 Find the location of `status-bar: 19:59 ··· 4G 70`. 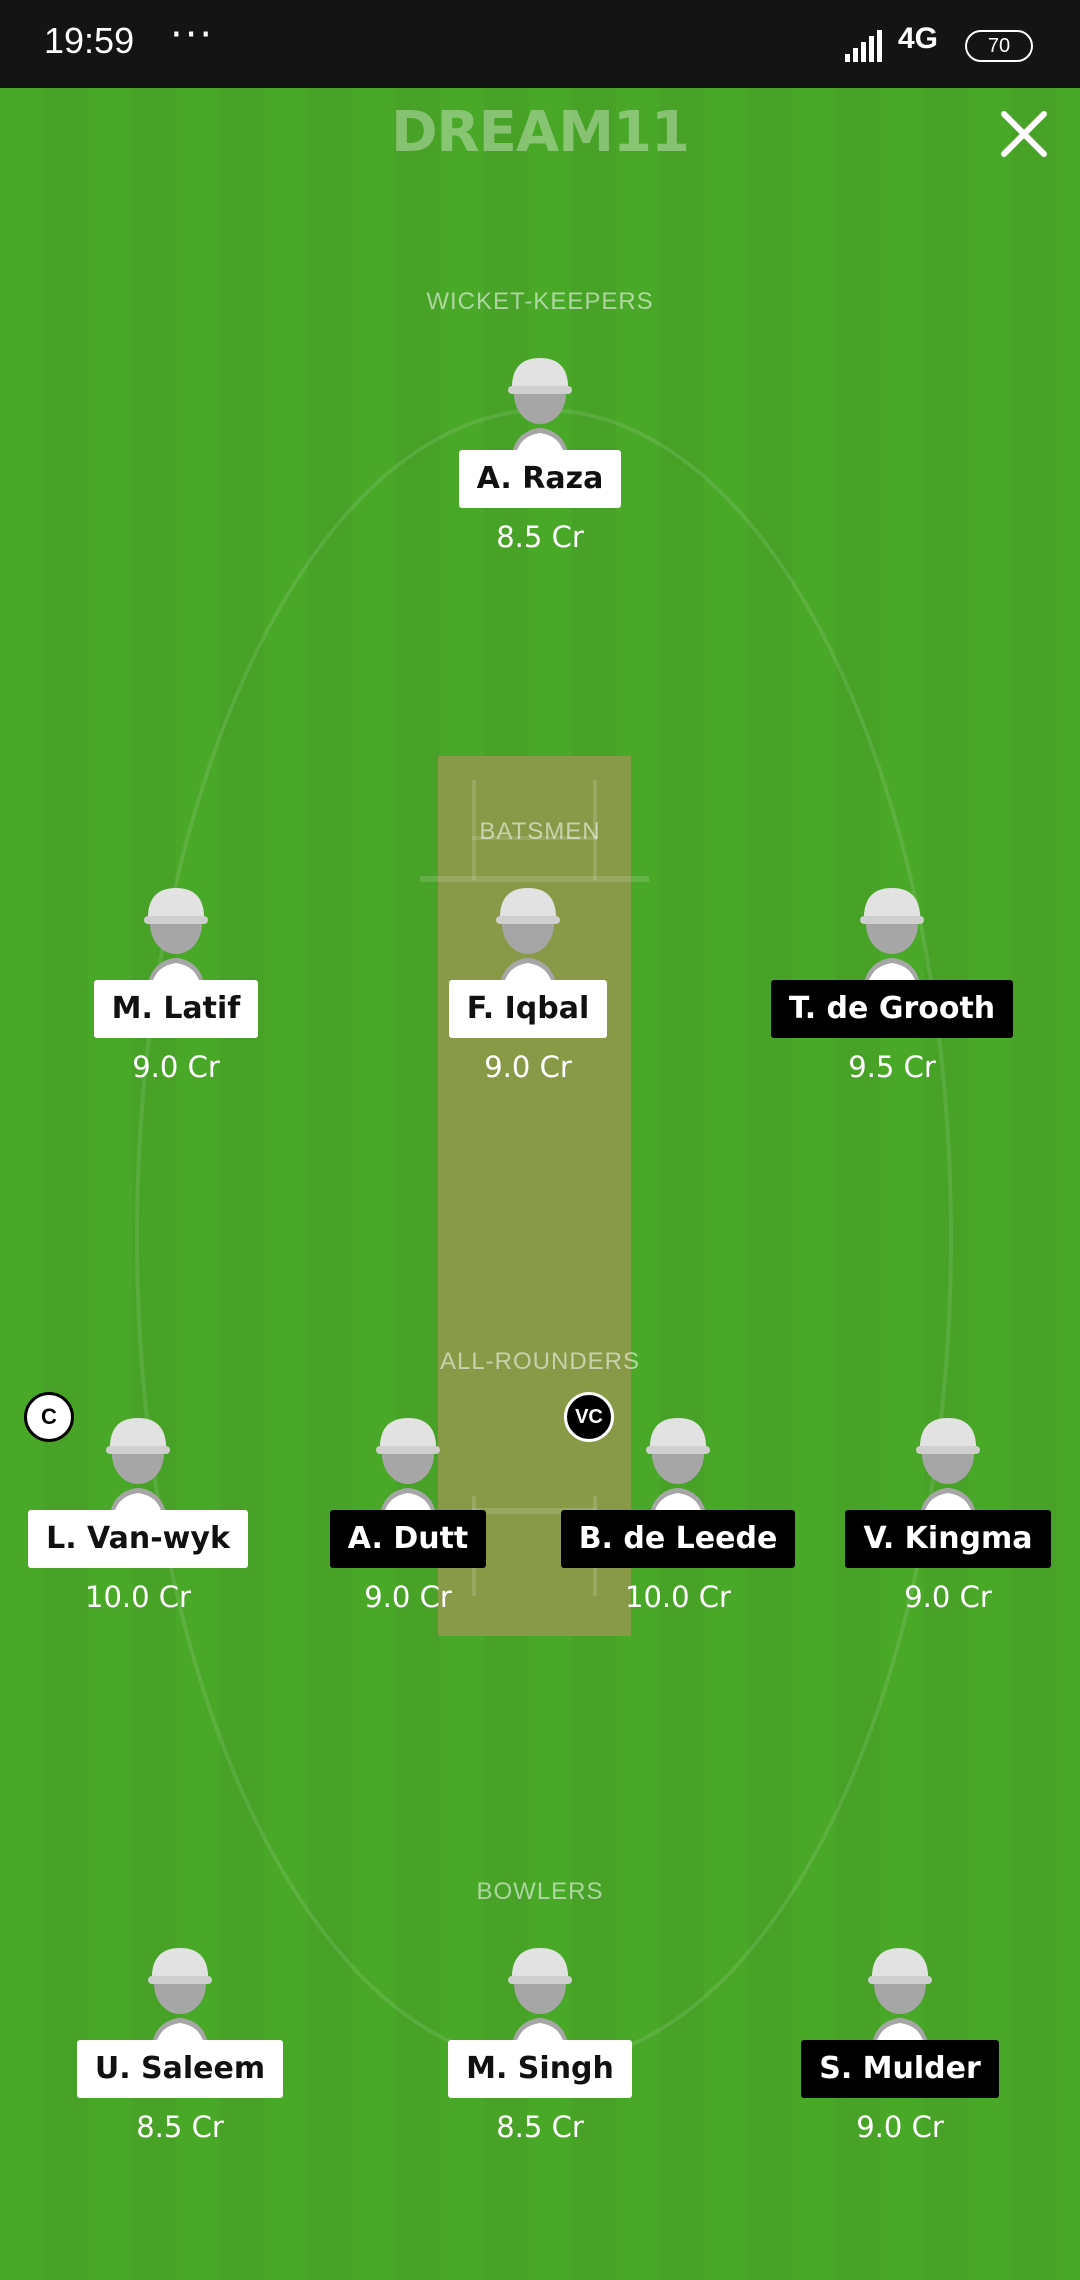

status-bar: 19:59 ··· 4G 70 is located at coordinates (540, 44).